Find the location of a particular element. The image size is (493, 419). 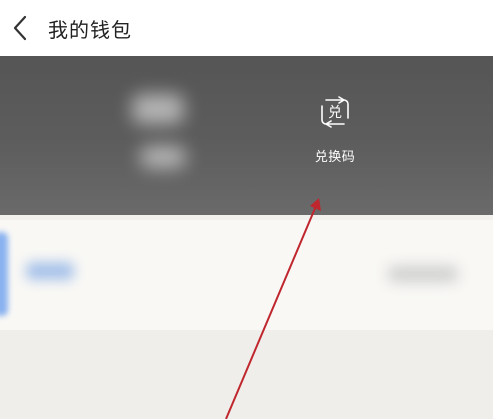

redeem-code-label: 兑换码 is located at coordinates (335, 157).